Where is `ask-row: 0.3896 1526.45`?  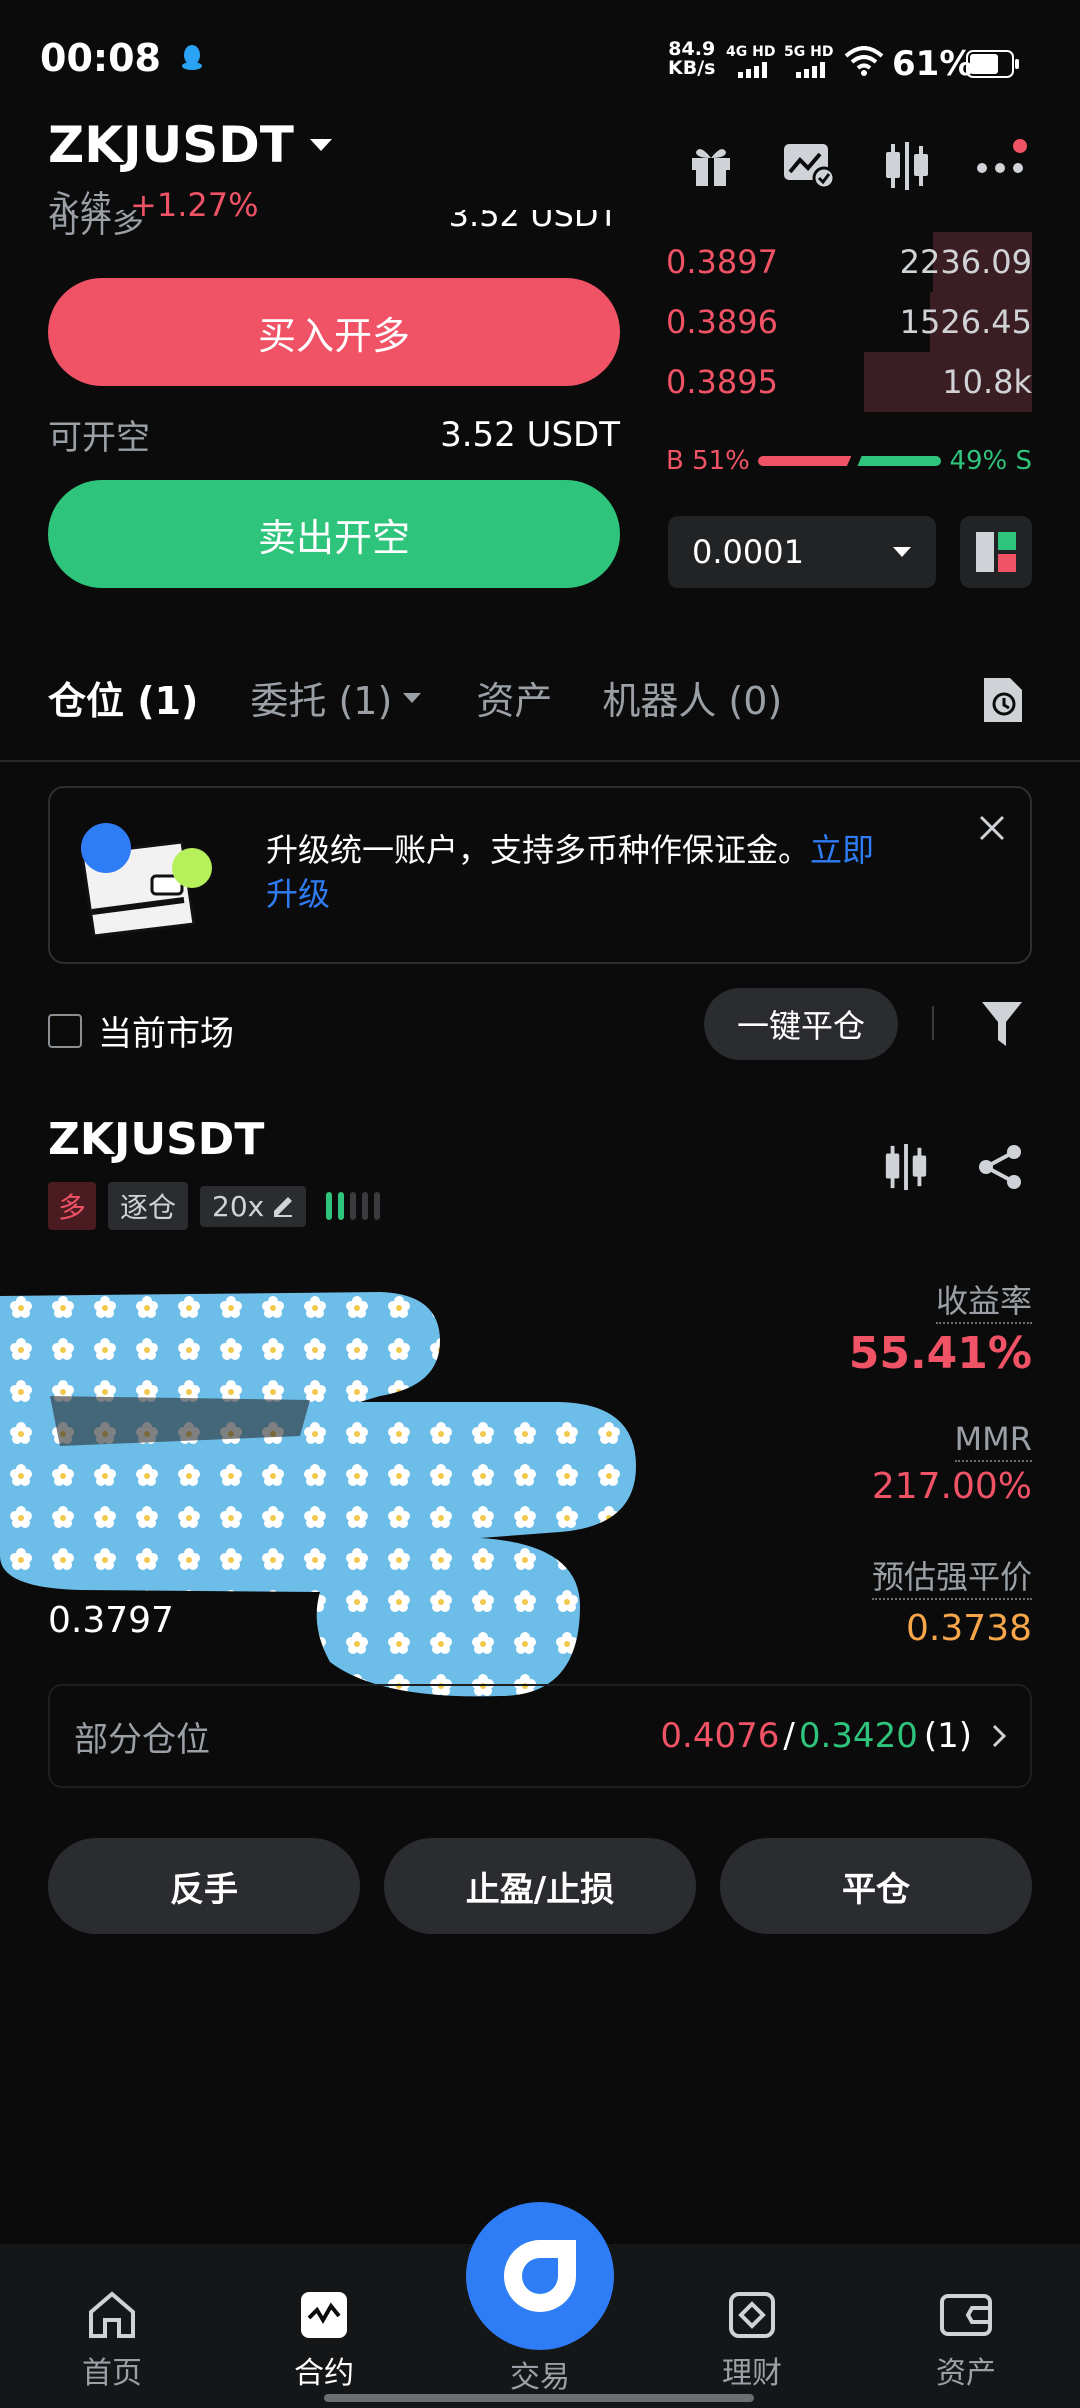 ask-row: 0.3896 1526.45 is located at coordinates (849, 322).